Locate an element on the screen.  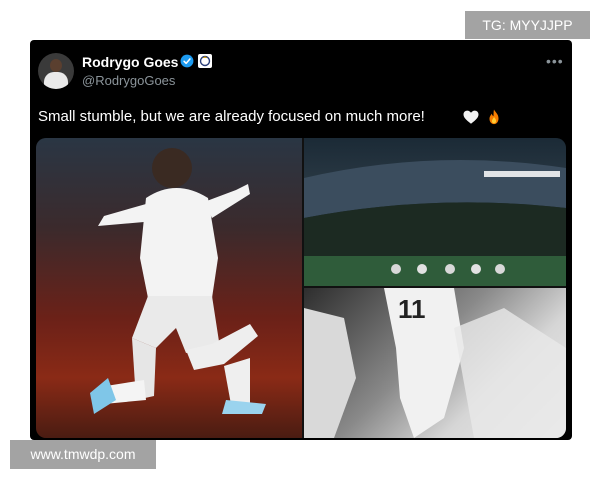
more-options-icon: ••• is located at coordinates (555, 61).